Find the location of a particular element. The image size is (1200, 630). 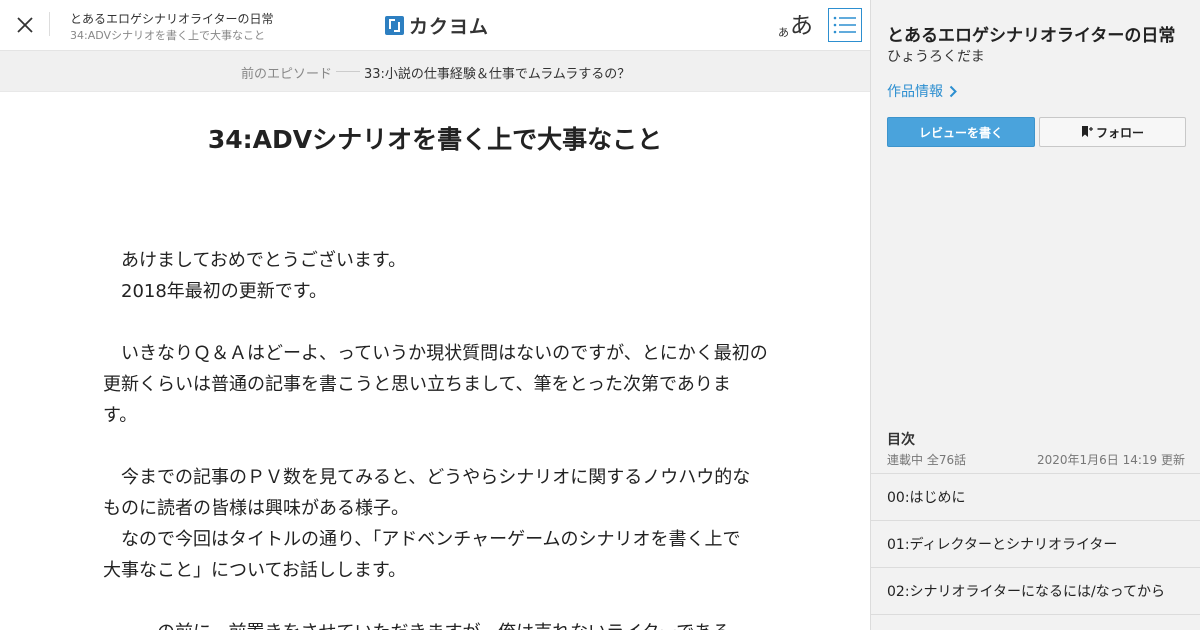

kakuyomu-logo: カクヨム is located at coordinates (437, 25).